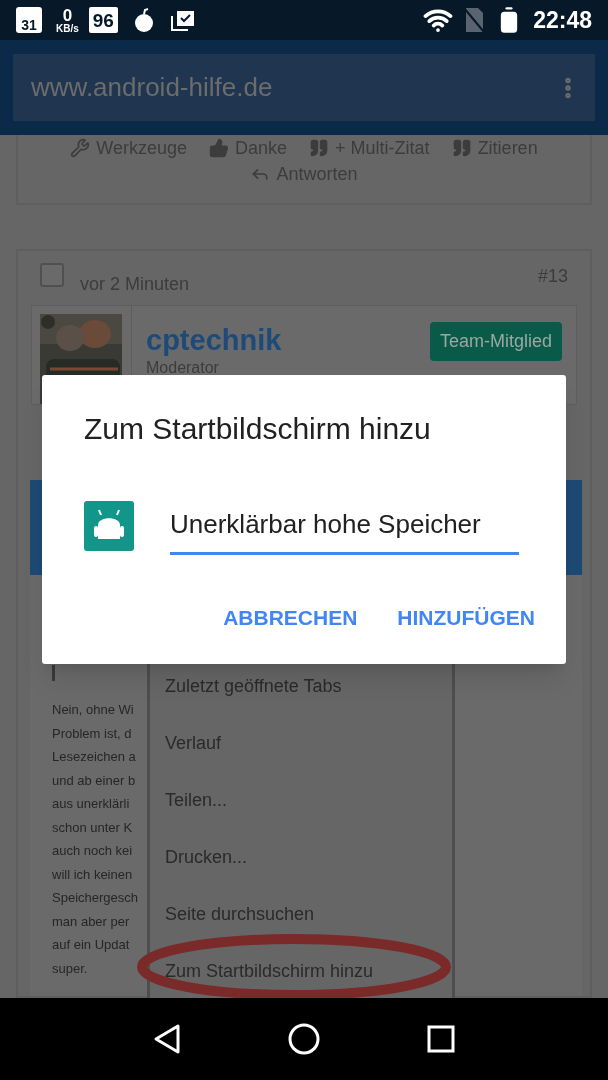 Image resolution: width=608 pixels, height=1080 pixels. I want to click on dialog-title: Zum Startbildschirm hinzu, so click(258, 429).